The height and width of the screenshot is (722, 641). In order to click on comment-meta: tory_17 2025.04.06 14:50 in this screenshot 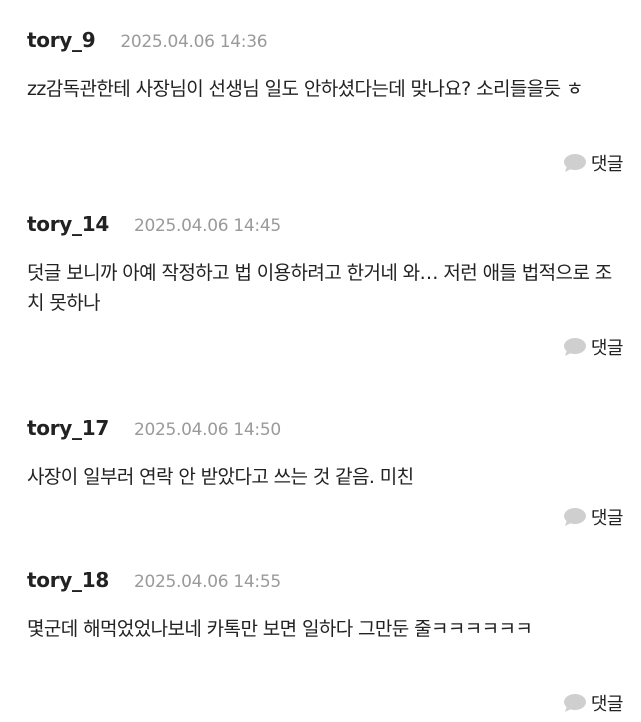, I will do `click(154, 429)`.